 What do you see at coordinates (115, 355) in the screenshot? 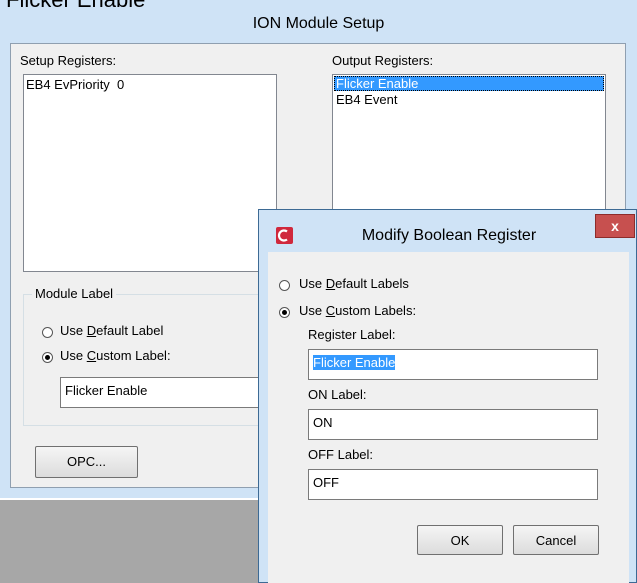
I see `use-custom-label-text: Use Custom Label:` at bounding box center [115, 355].